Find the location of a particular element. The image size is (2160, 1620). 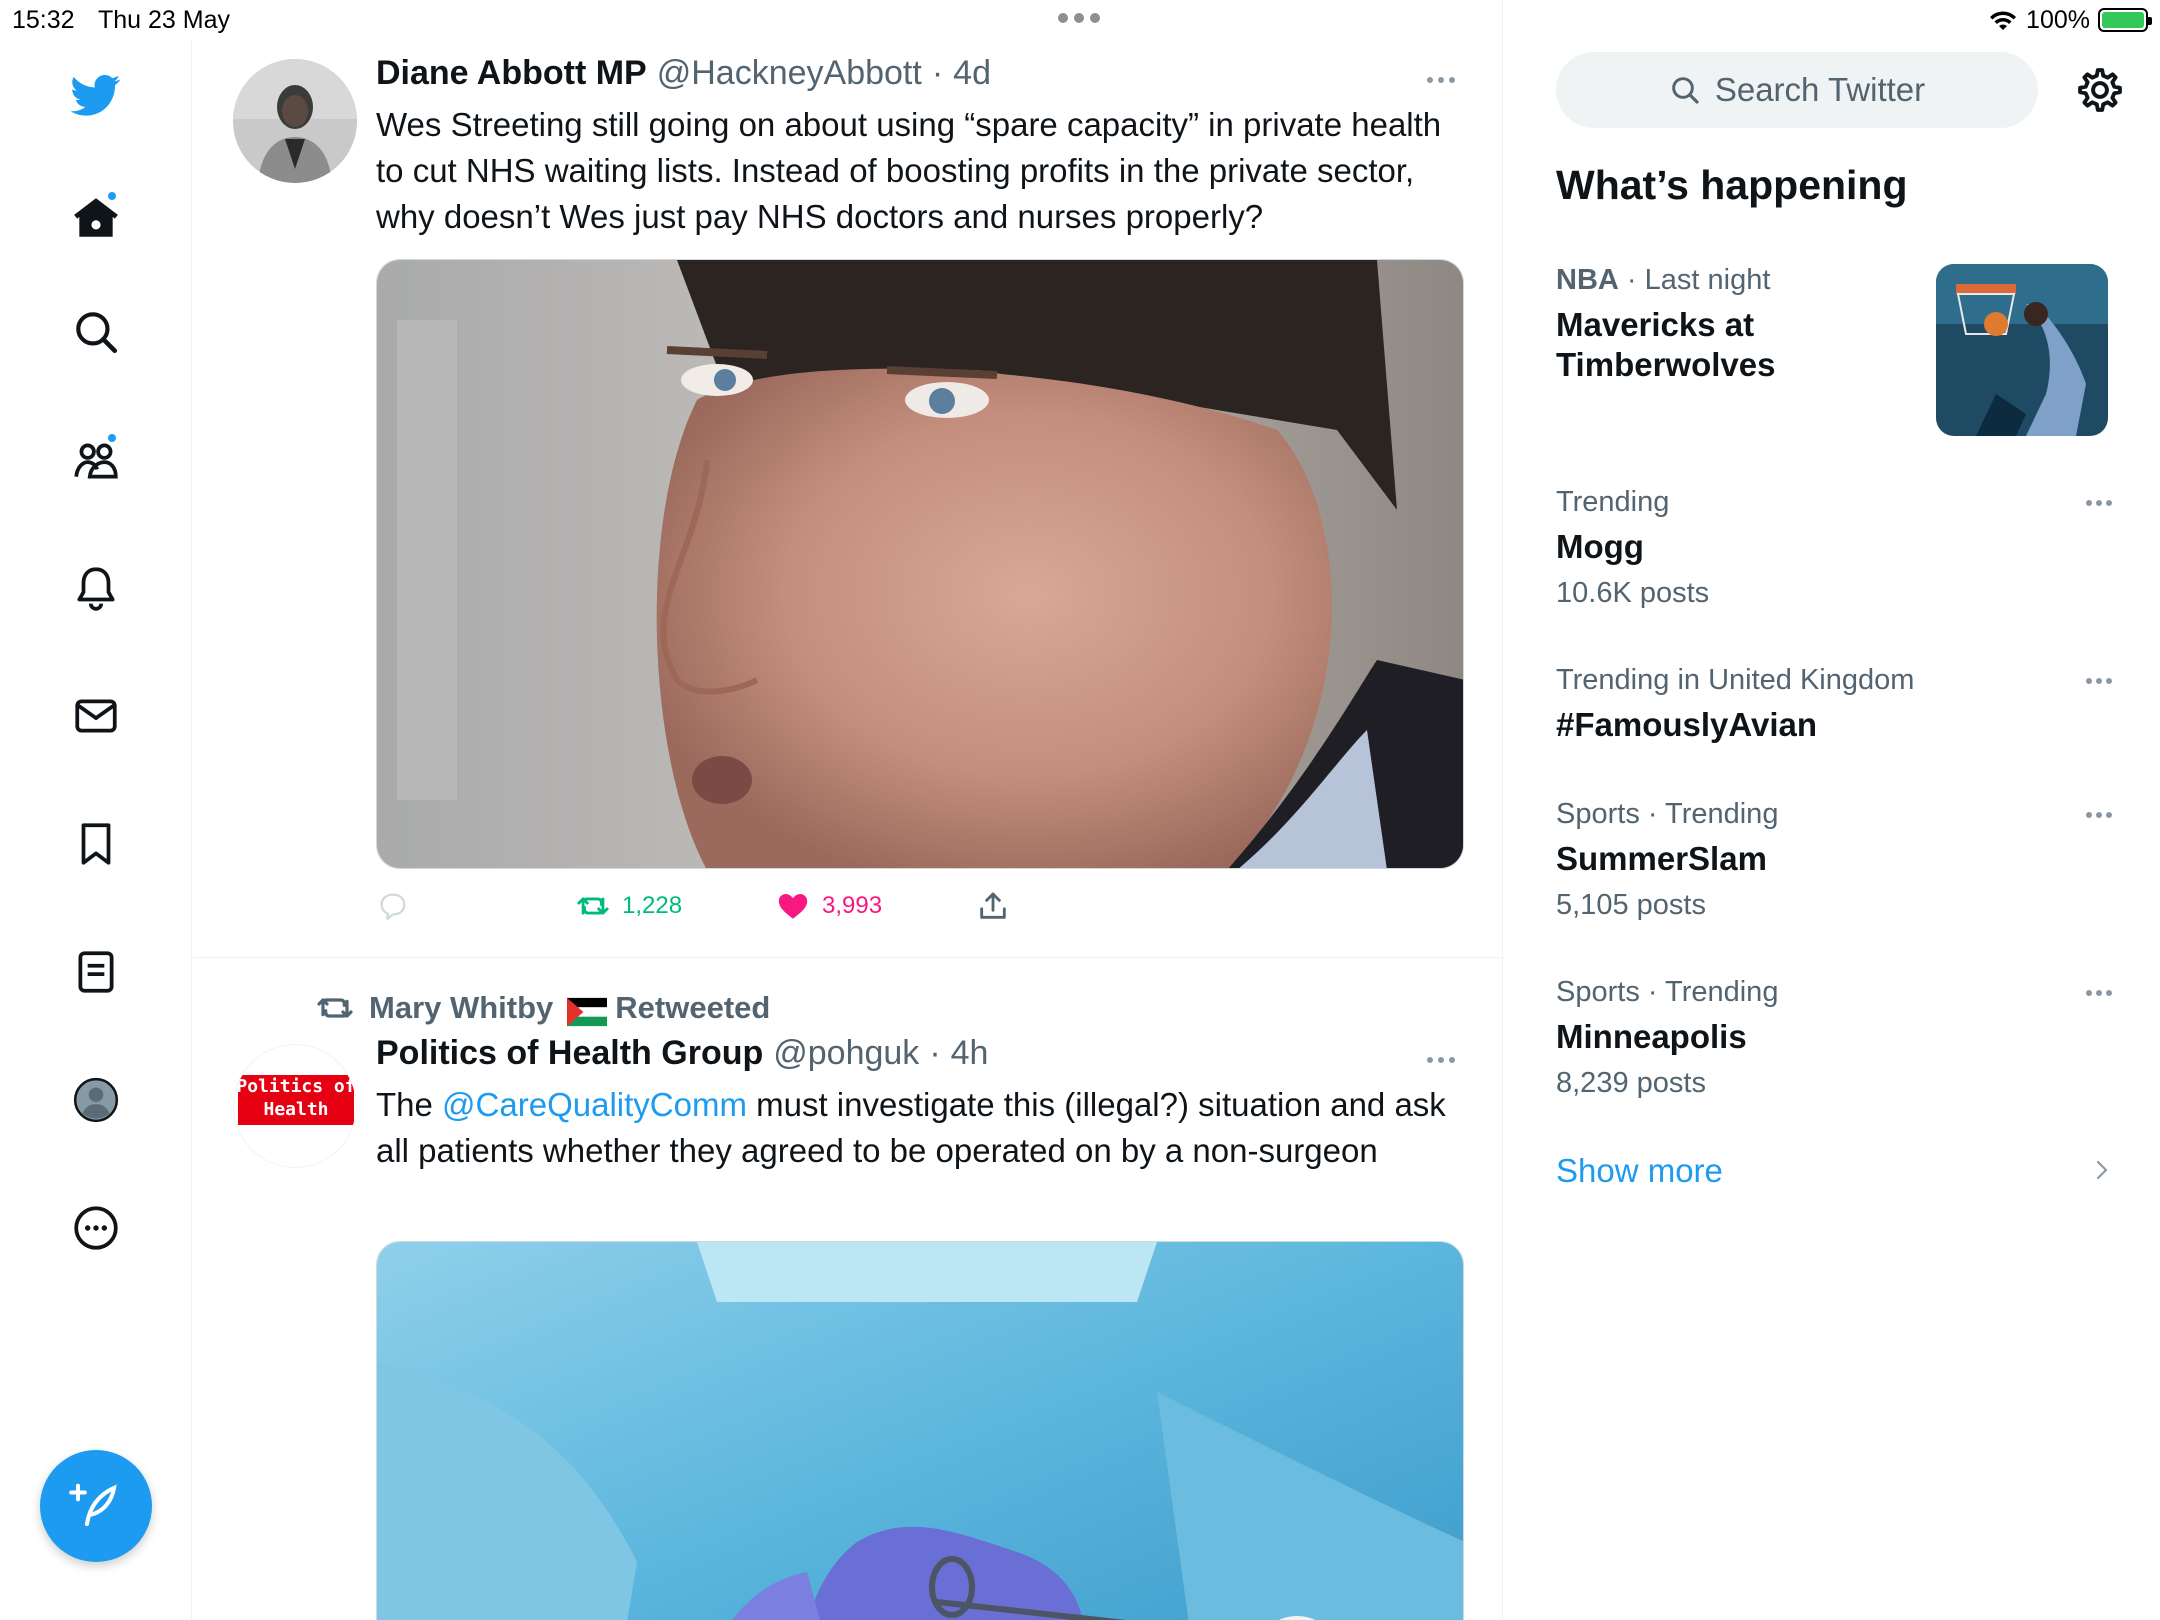

left-nav is located at coordinates (96, 830).